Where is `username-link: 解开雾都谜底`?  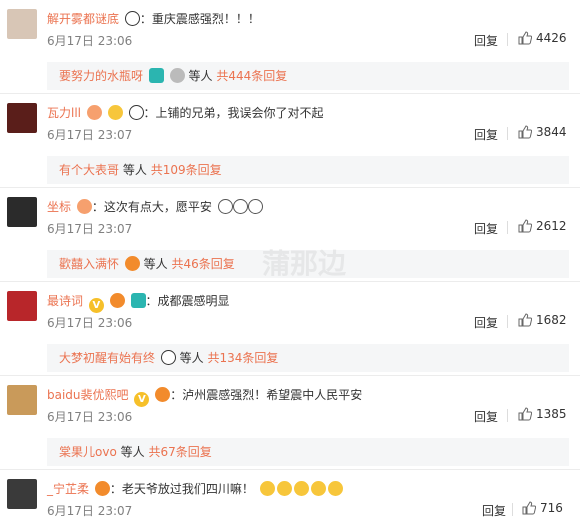 username-link: 解开雾都谜底 is located at coordinates (83, 19).